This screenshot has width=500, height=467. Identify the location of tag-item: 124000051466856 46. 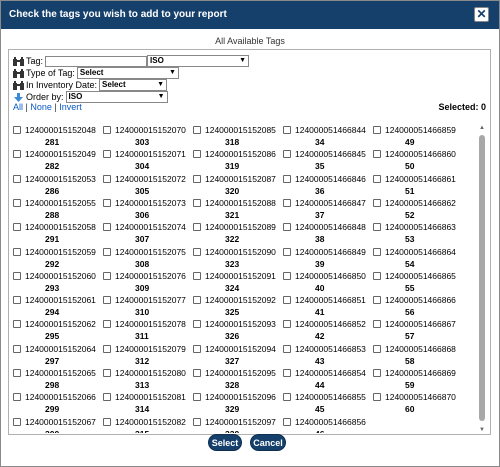
(329, 425).